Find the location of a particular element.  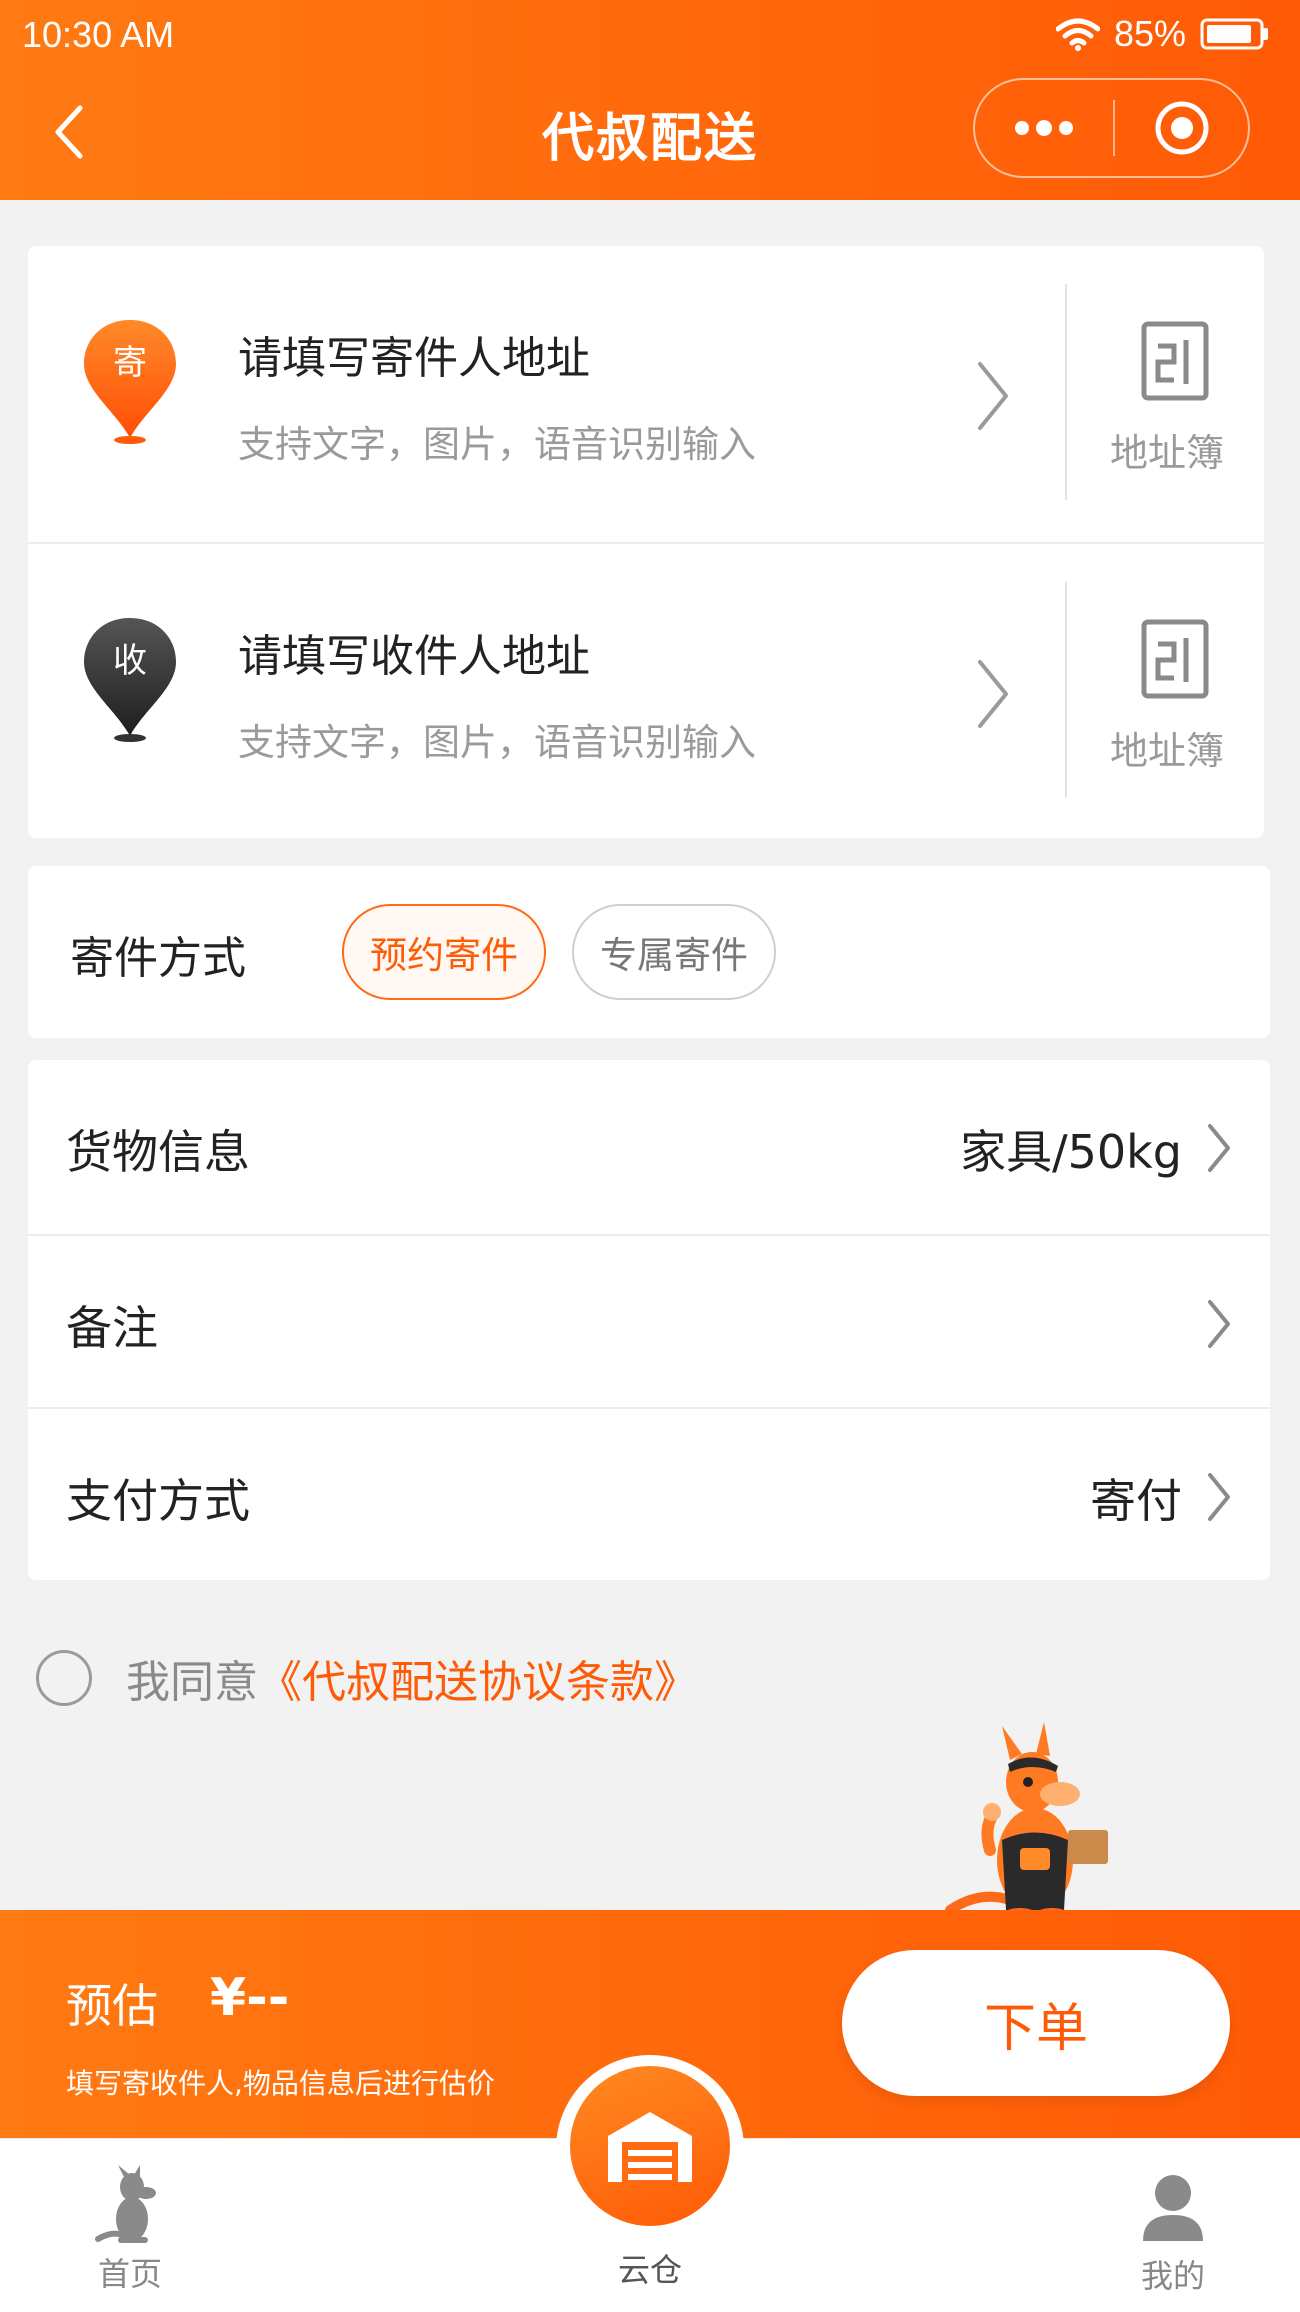

top-header: 10:30 AM 85% 代叔配送 is located at coordinates (650, 100).